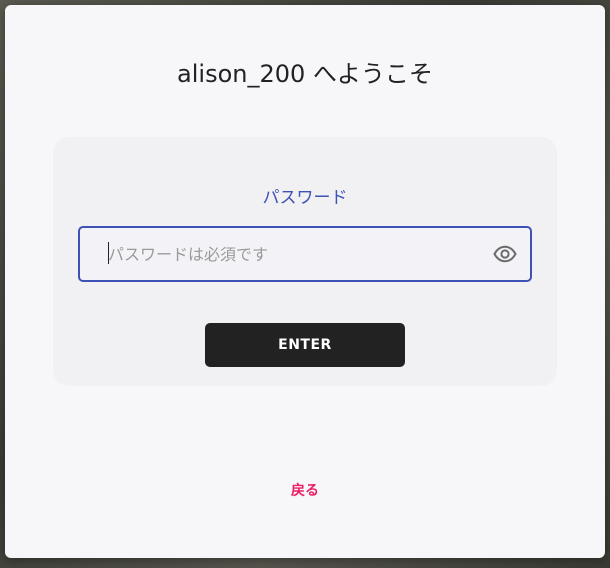 The height and width of the screenshot is (568, 610). What do you see at coordinates (305, 74) in the screenshot?
I see `welcome-title: alison_200 へようこそ` at bounding box center [305, 74].